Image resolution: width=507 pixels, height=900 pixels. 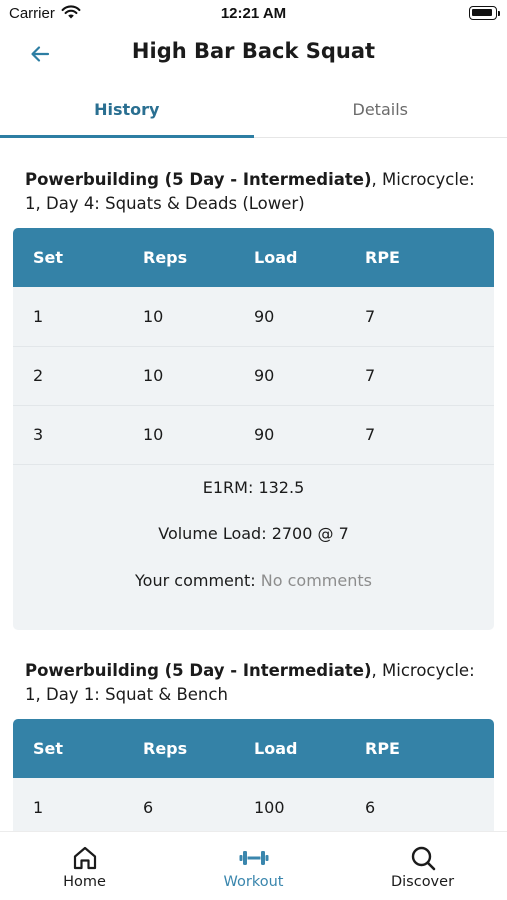 I want to click on table-row: 1 6 100 6, so click(x=253, y=804).